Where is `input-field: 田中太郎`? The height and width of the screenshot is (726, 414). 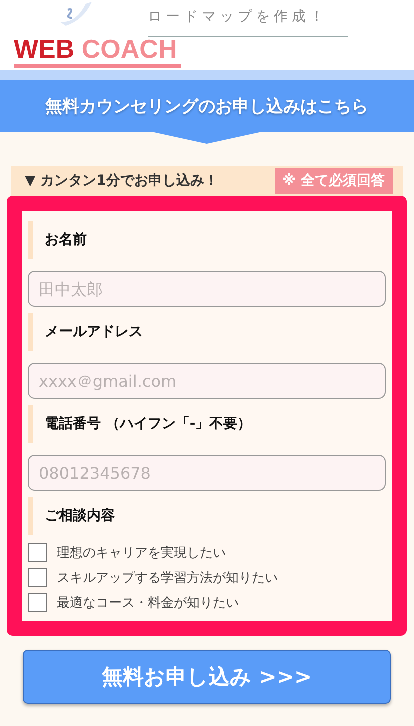 input-field: 田中太郎 is located at coordinates (207, 289).